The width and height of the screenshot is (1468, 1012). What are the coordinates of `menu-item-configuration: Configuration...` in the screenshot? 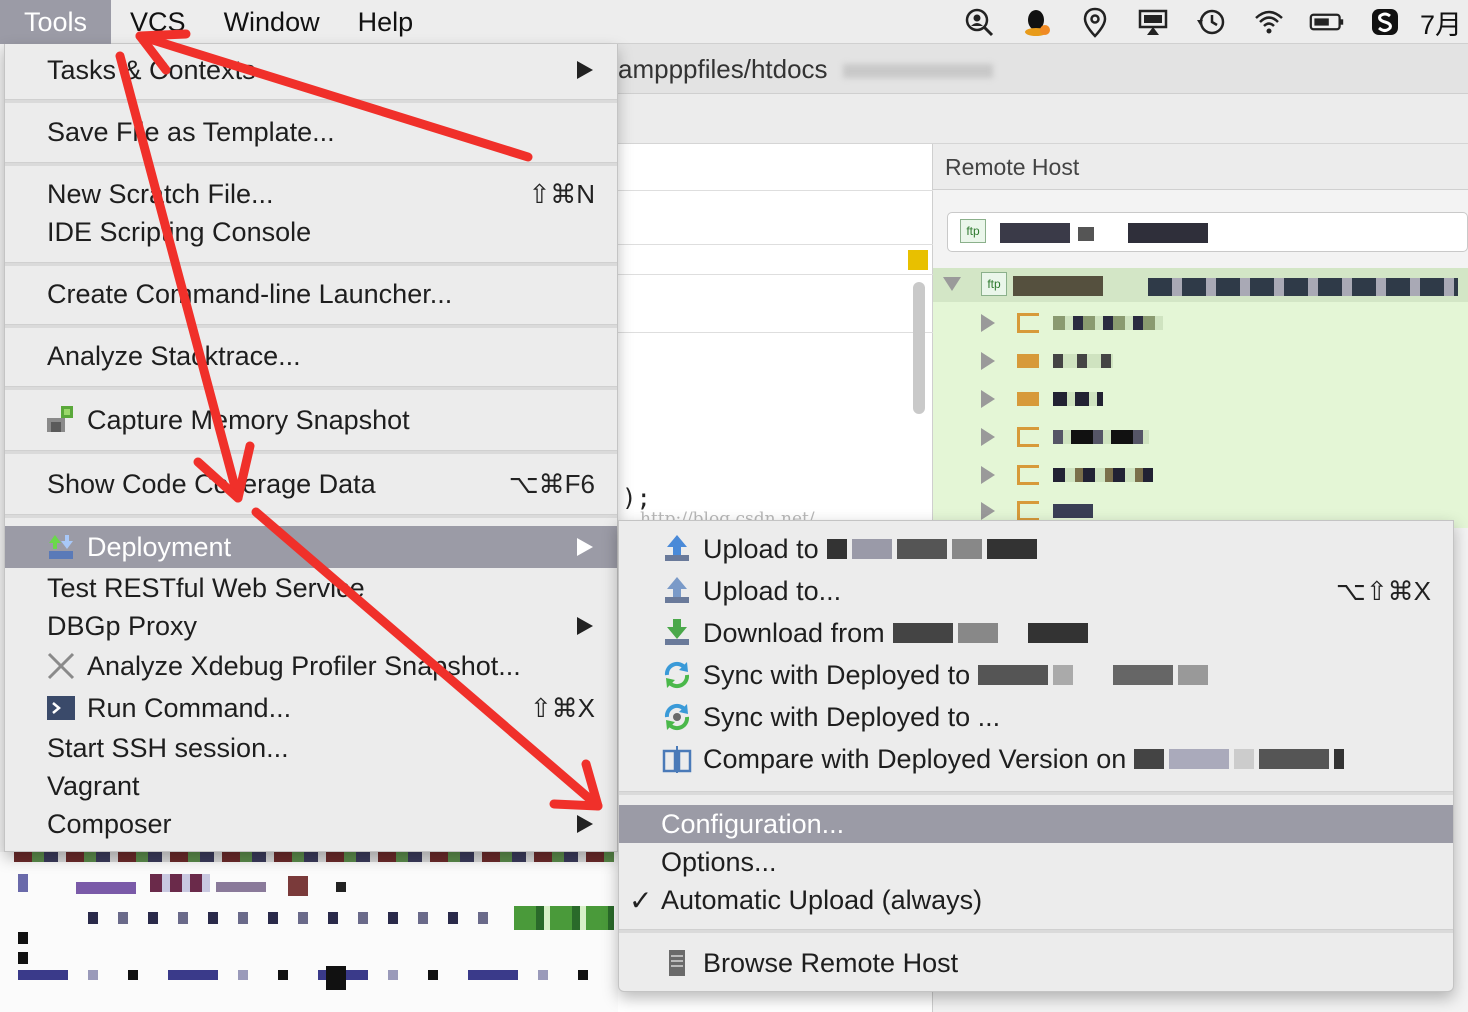 It's located at (1036, 824).